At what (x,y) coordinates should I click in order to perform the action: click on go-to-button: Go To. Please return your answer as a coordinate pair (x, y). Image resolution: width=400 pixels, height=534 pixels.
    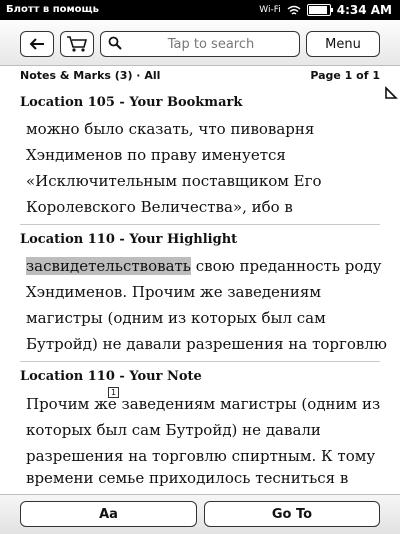
    Looking at the image, I should click on (292, 514).